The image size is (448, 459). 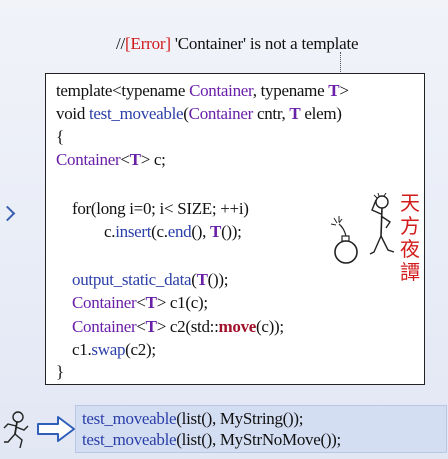 I want to click on code-line: template<typename Container, typename T>, so click(x=202, y=91).